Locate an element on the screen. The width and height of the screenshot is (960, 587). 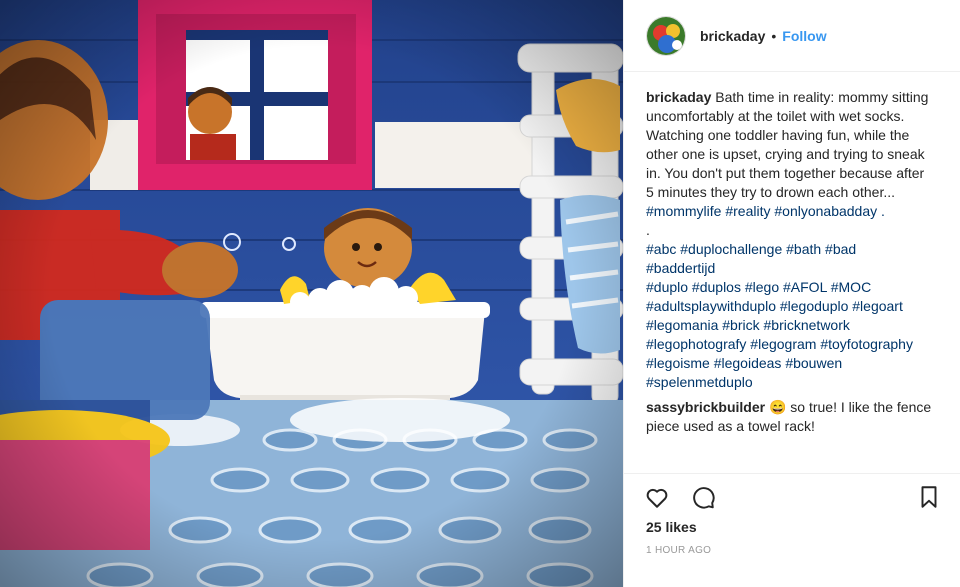
likes-count: 25 likes is located at coordinates (671, 527).